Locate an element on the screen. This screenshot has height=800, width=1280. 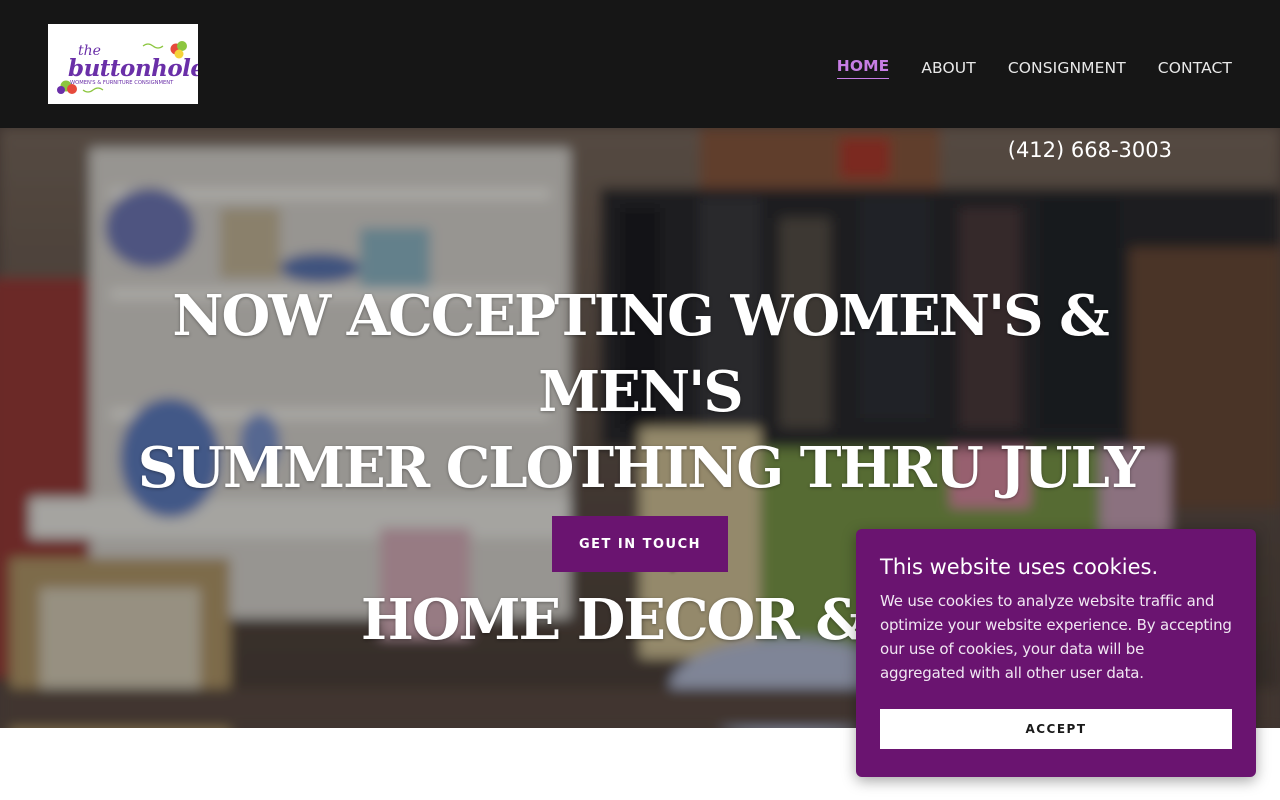
phone-number: (412) 668-3003 is located at coordinates (1090, 150).